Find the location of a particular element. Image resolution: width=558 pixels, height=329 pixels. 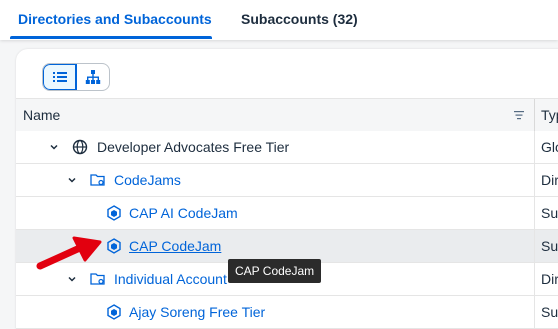

column-header-name: Name is located at coordinates (41, 115).